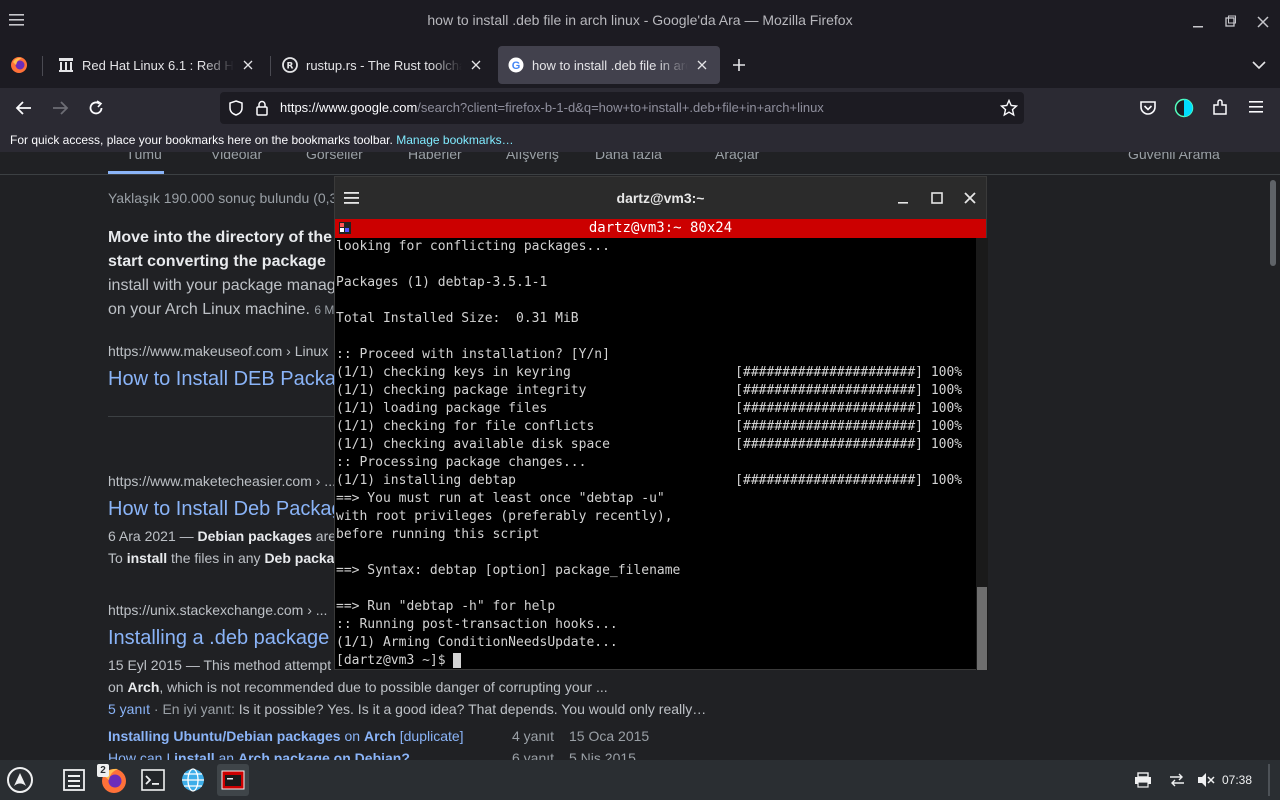  Describe the element at coordinates (903, 198) in the screenshot. I see `terminal-minimize-icon` at that location.